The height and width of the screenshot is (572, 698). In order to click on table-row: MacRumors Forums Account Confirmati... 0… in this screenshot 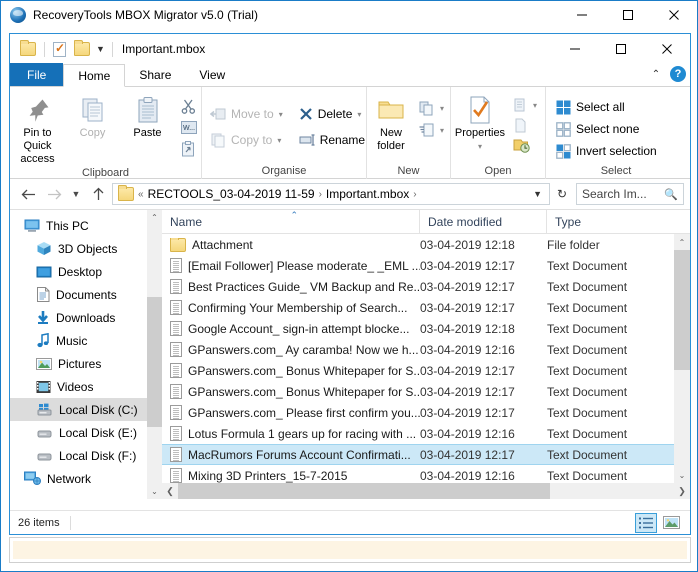, I will do `click(418, 454)`.